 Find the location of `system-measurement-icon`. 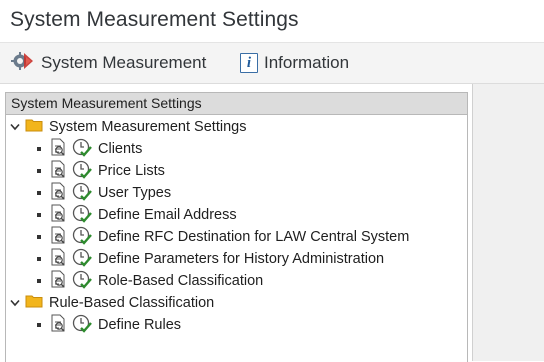

system-measurement-icon is located at coordinates (23, 63).